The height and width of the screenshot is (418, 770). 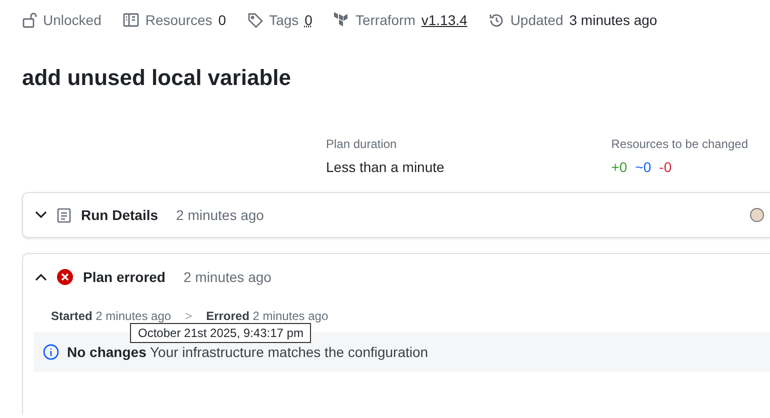 I want to click on tag-icon, so click(x=256, y=20).